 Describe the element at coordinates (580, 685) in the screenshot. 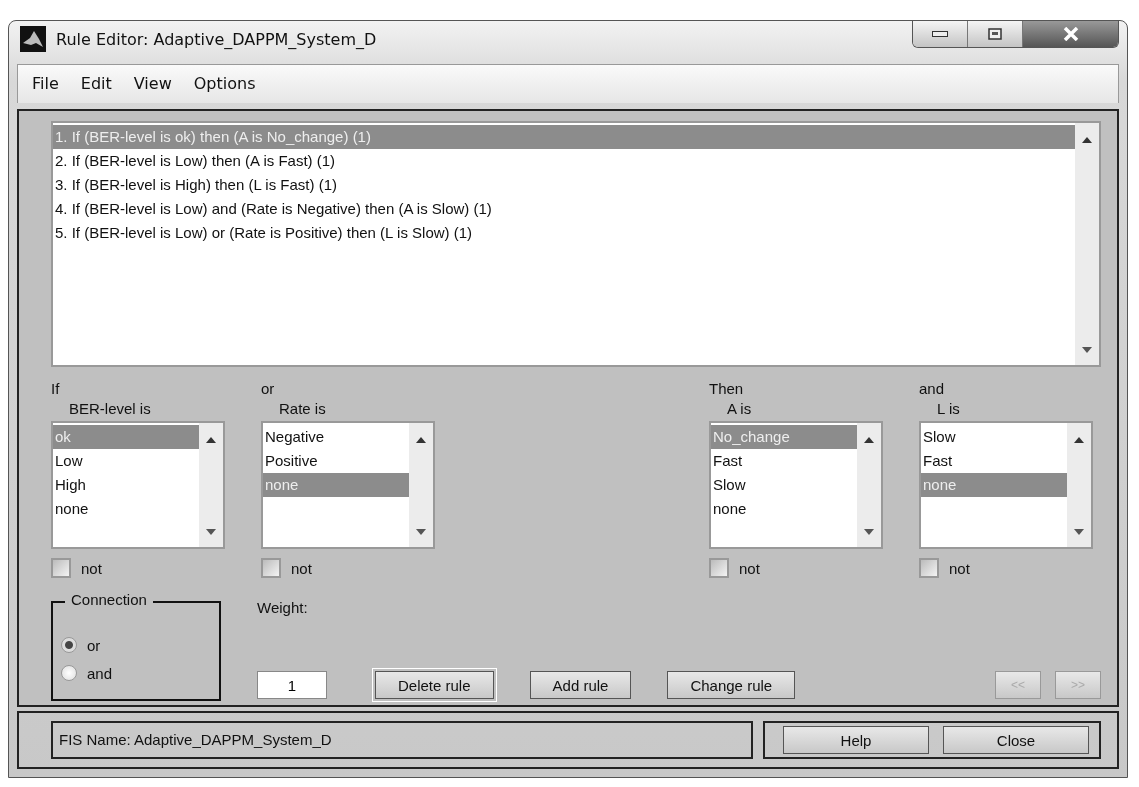

I see `action-button: Add rule` at that location.